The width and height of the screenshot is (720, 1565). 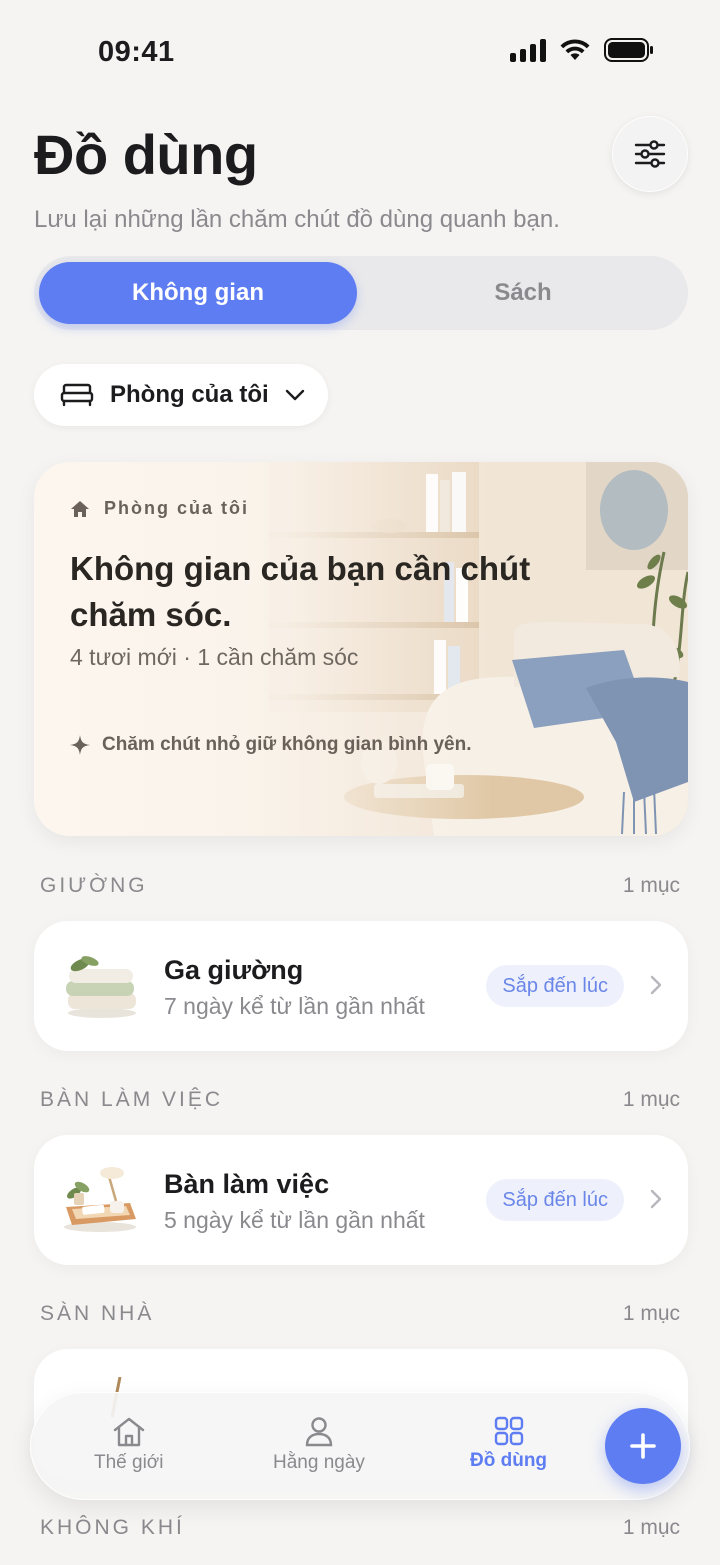 I want to click on status-time: 09:41, so click(x=136, y=52).